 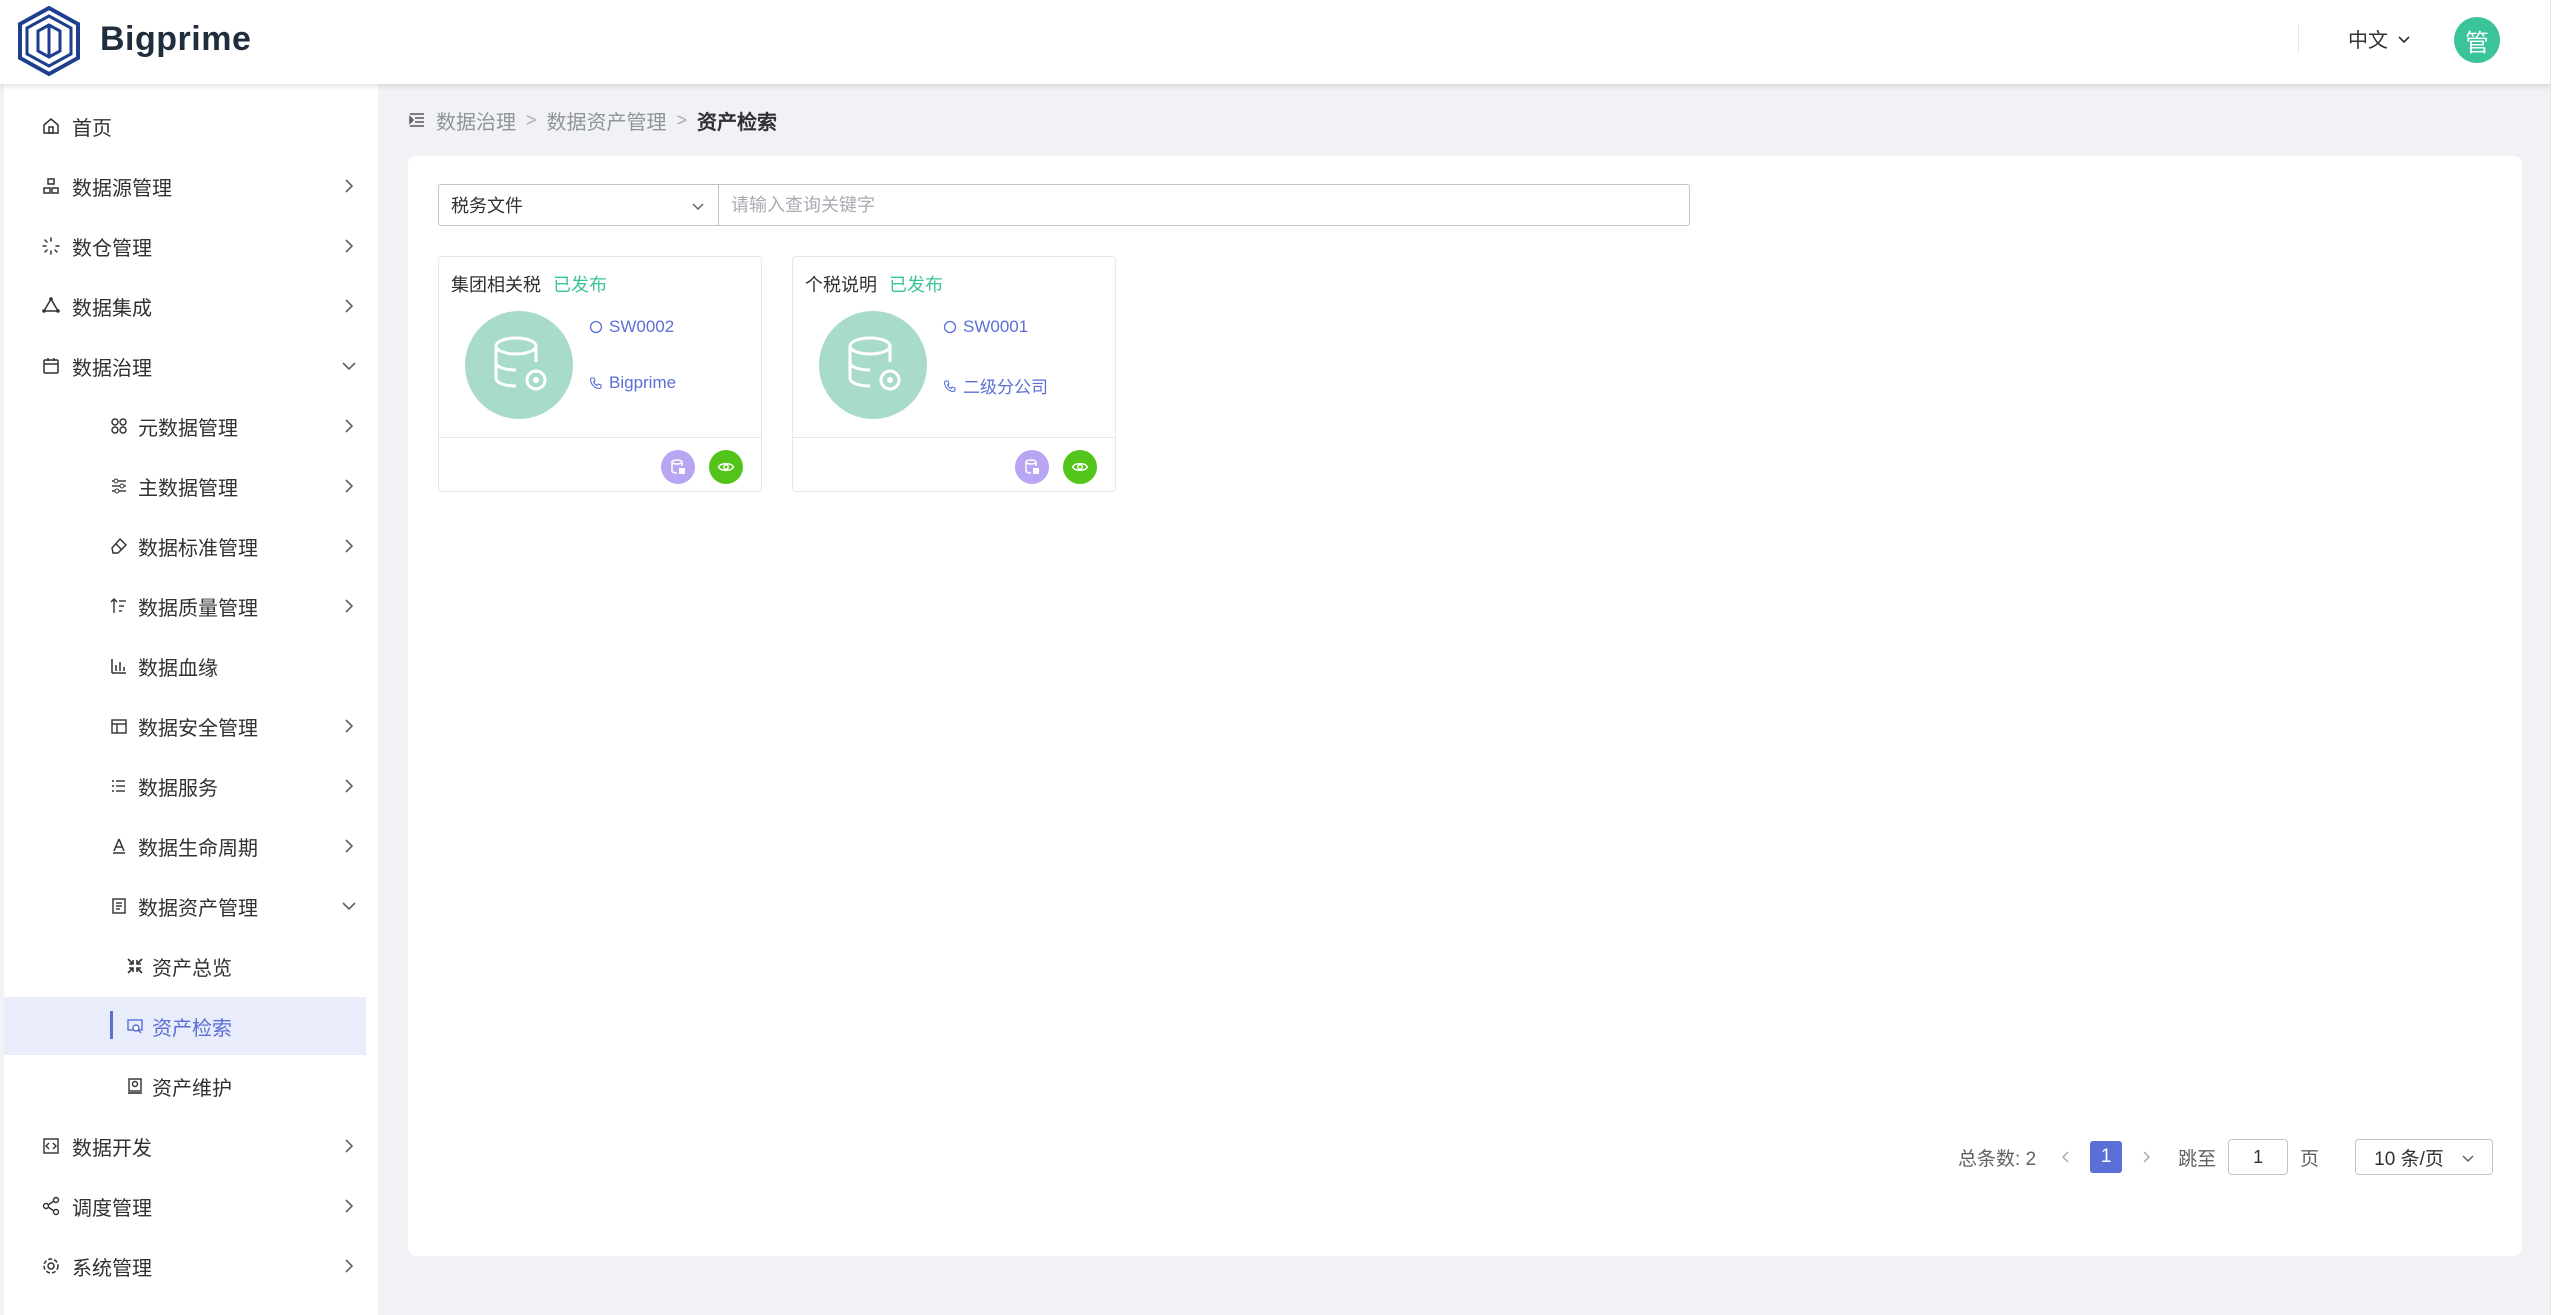 I want to click on card-status: 已发布, so click(x=580, y=285).